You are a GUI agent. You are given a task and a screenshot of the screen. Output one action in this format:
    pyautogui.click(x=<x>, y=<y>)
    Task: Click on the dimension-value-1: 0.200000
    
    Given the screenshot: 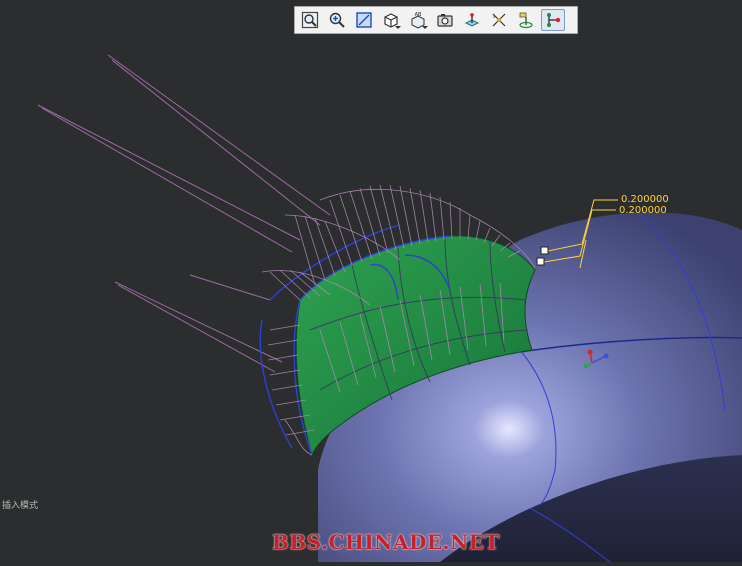 What is the action you would take?
    pyautogui.click(x=645, y=199)
    